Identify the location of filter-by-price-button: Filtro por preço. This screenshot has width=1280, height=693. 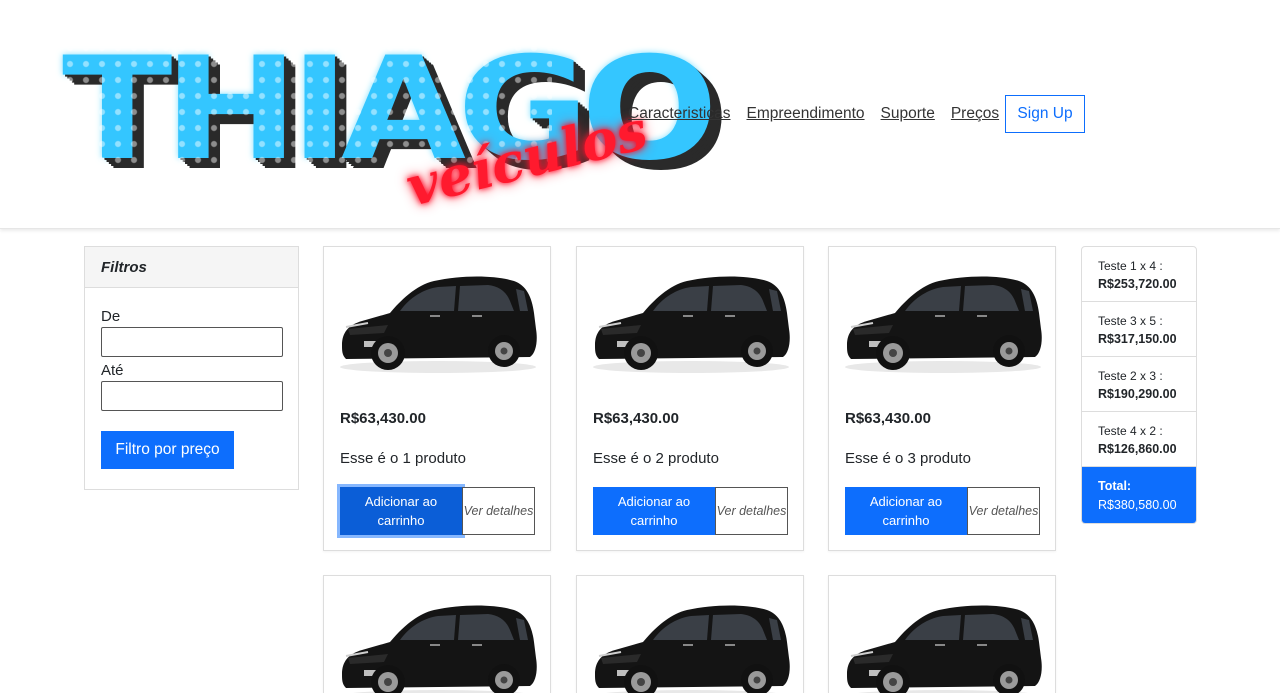
(167, 450).